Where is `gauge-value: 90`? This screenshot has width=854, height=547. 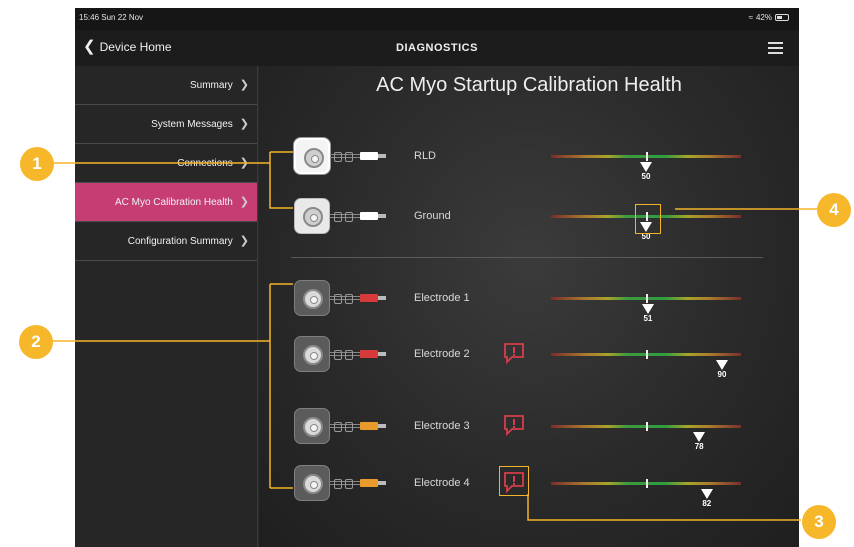
gauge-value: 90 is located at coordinates (722, 374).